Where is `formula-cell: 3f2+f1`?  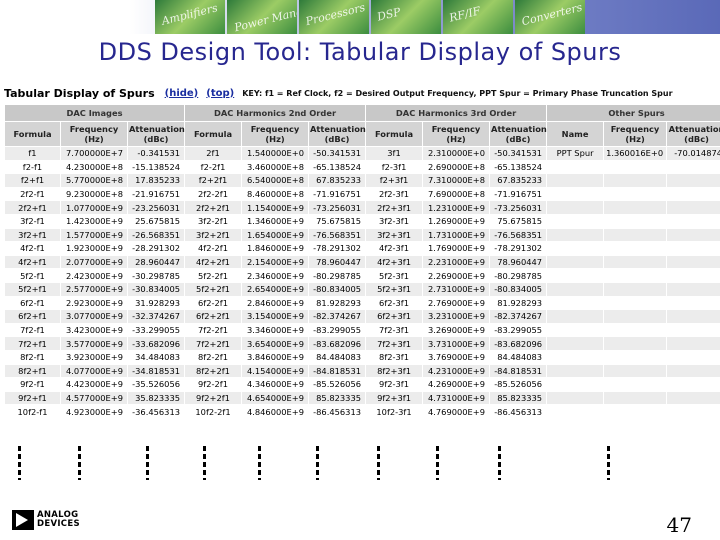
formula-cell: 3f2+f1 is located at coordinates (32, 235).